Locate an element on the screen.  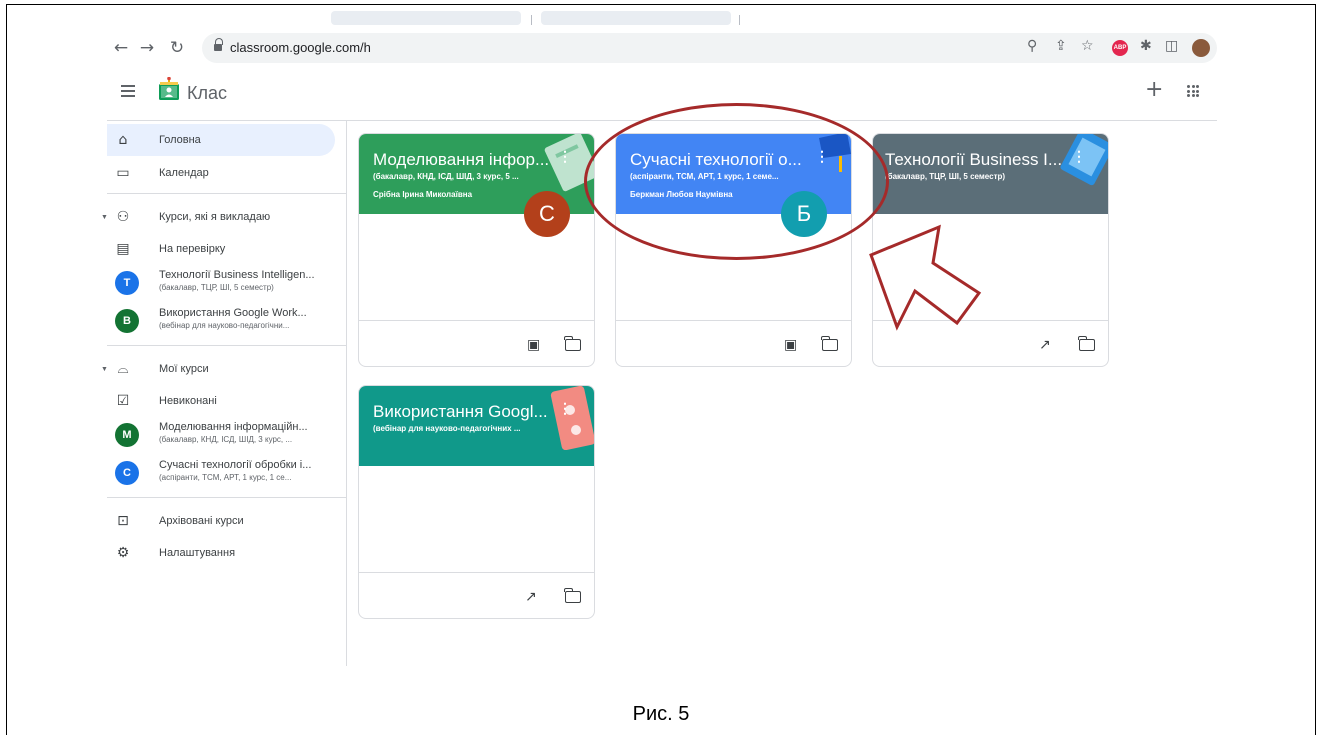
sidebar-item-label: Головна is located at coordinates (180, 140).